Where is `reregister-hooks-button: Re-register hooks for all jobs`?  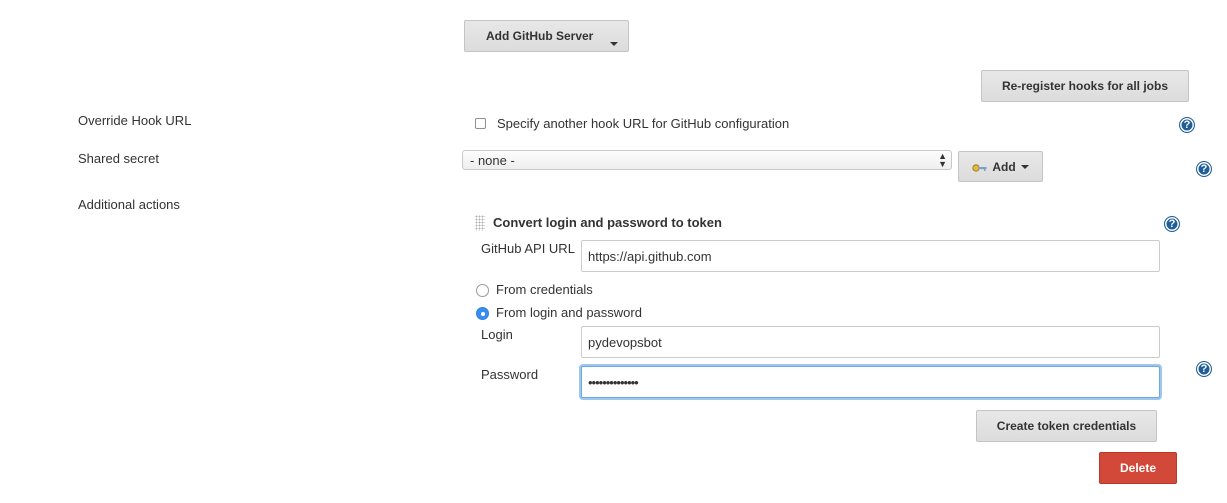
reregister-hooks-button: Re-register hooks for all jobs is located at coordinates (1085, 86).